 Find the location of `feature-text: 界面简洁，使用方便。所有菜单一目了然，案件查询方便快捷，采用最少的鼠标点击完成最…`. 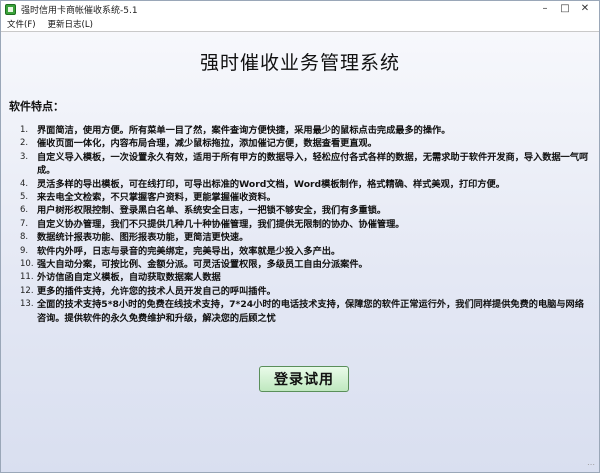

feature-text: 界面简洁，使用方便。所有菜单一目了然，案件查询方便快捷，采用最少的鼠标点击完成最… is located at coordinates (244, 130).